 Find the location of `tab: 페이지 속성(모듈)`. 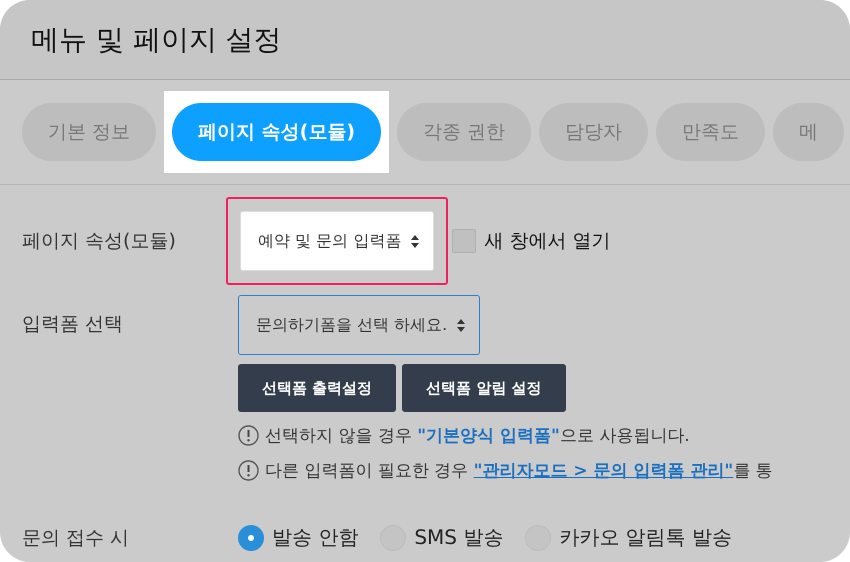

tab: 페이지 속성(모듈) is located at coordinates (277, 132).